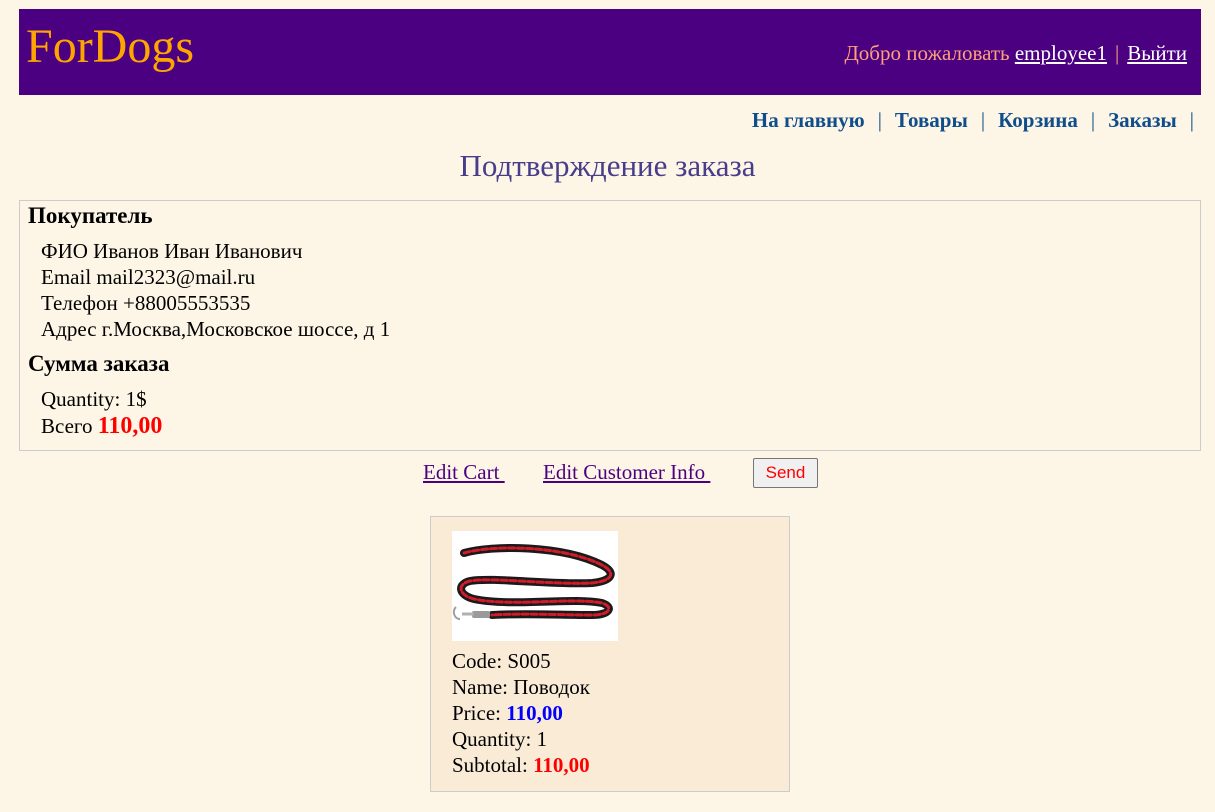  What do you see at coordinates (808, 120) in the screenshot?
I see `nav-home: На главную` at bounding box center [808, 120].